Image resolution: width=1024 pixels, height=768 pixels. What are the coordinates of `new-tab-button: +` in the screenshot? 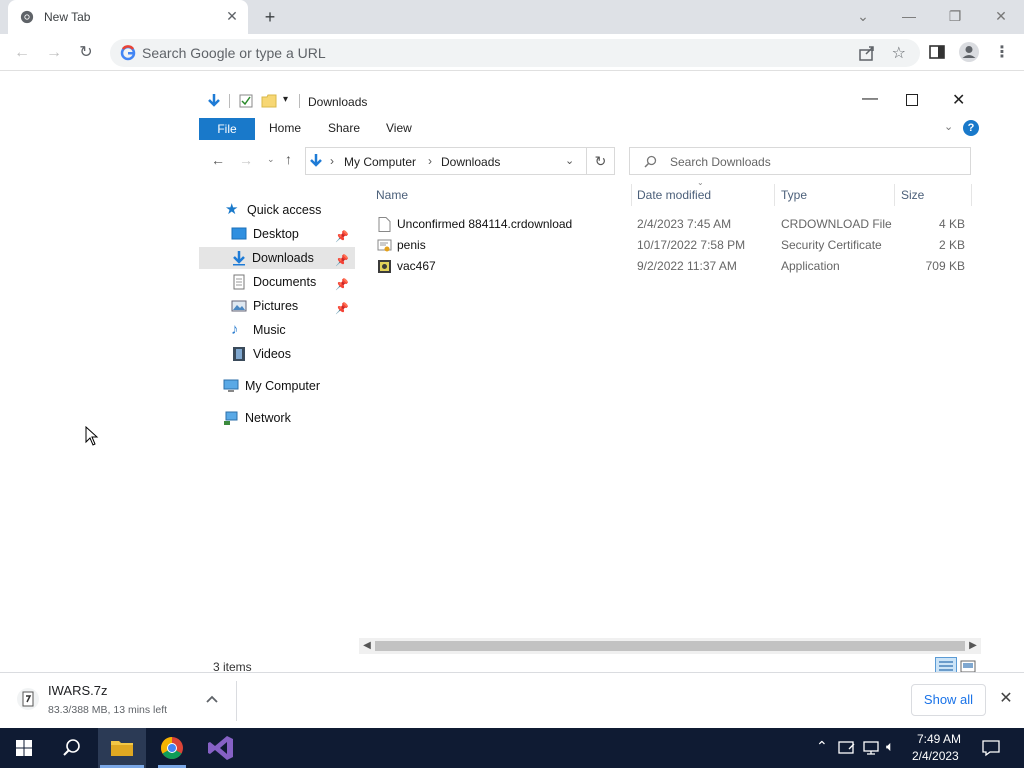 It's located at (270, 17).